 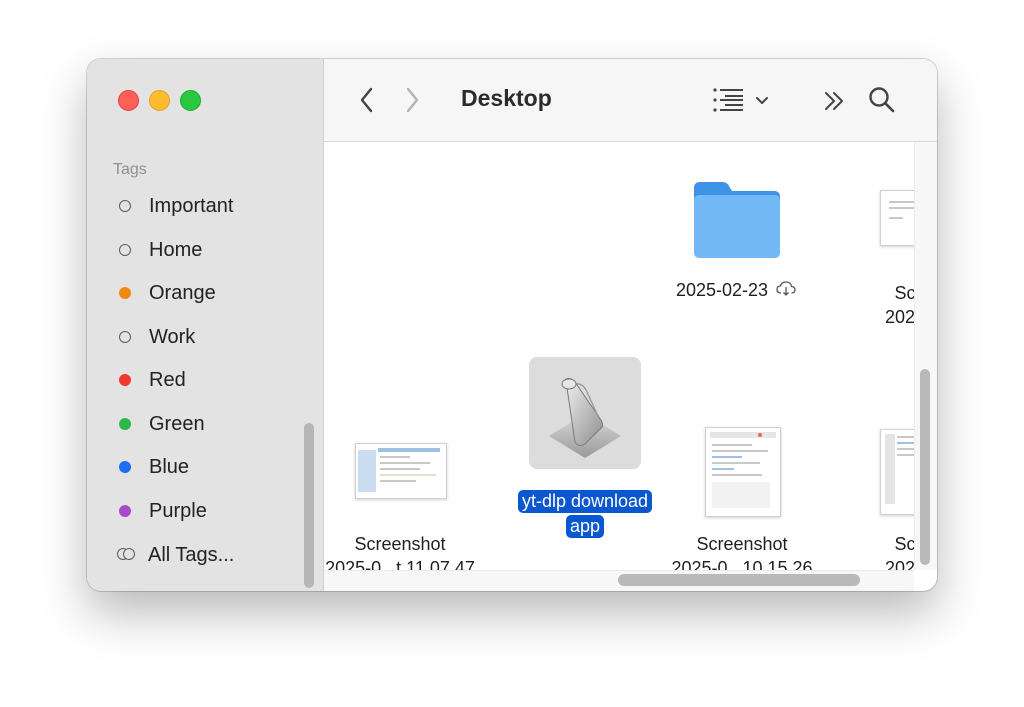 What do you see at coordinates (128, 100) in the screenshot?
I see `close-window-button` at bounding box center [128, 100].